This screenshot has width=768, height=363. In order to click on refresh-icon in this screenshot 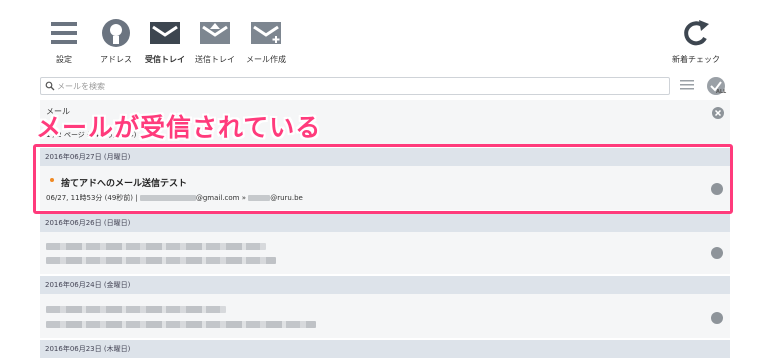, I will do `click(696, 33)`.